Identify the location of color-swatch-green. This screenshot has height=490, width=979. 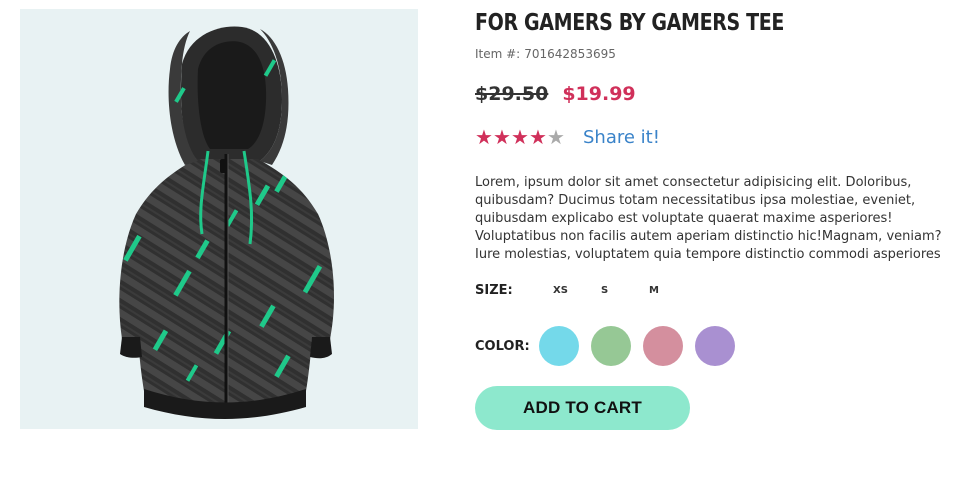
(611, 346).